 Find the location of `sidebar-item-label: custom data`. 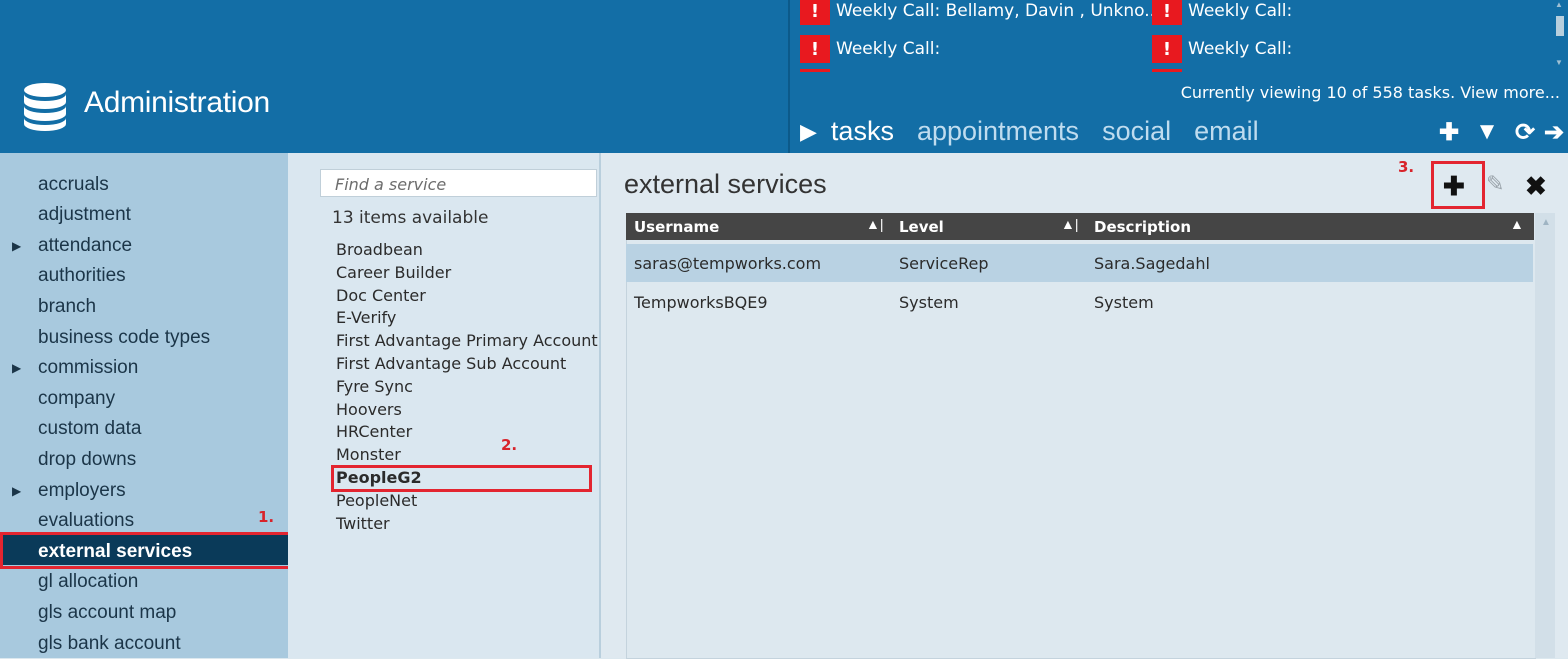

sidebar-item-label: custom data is located at coordinates (90, 428).